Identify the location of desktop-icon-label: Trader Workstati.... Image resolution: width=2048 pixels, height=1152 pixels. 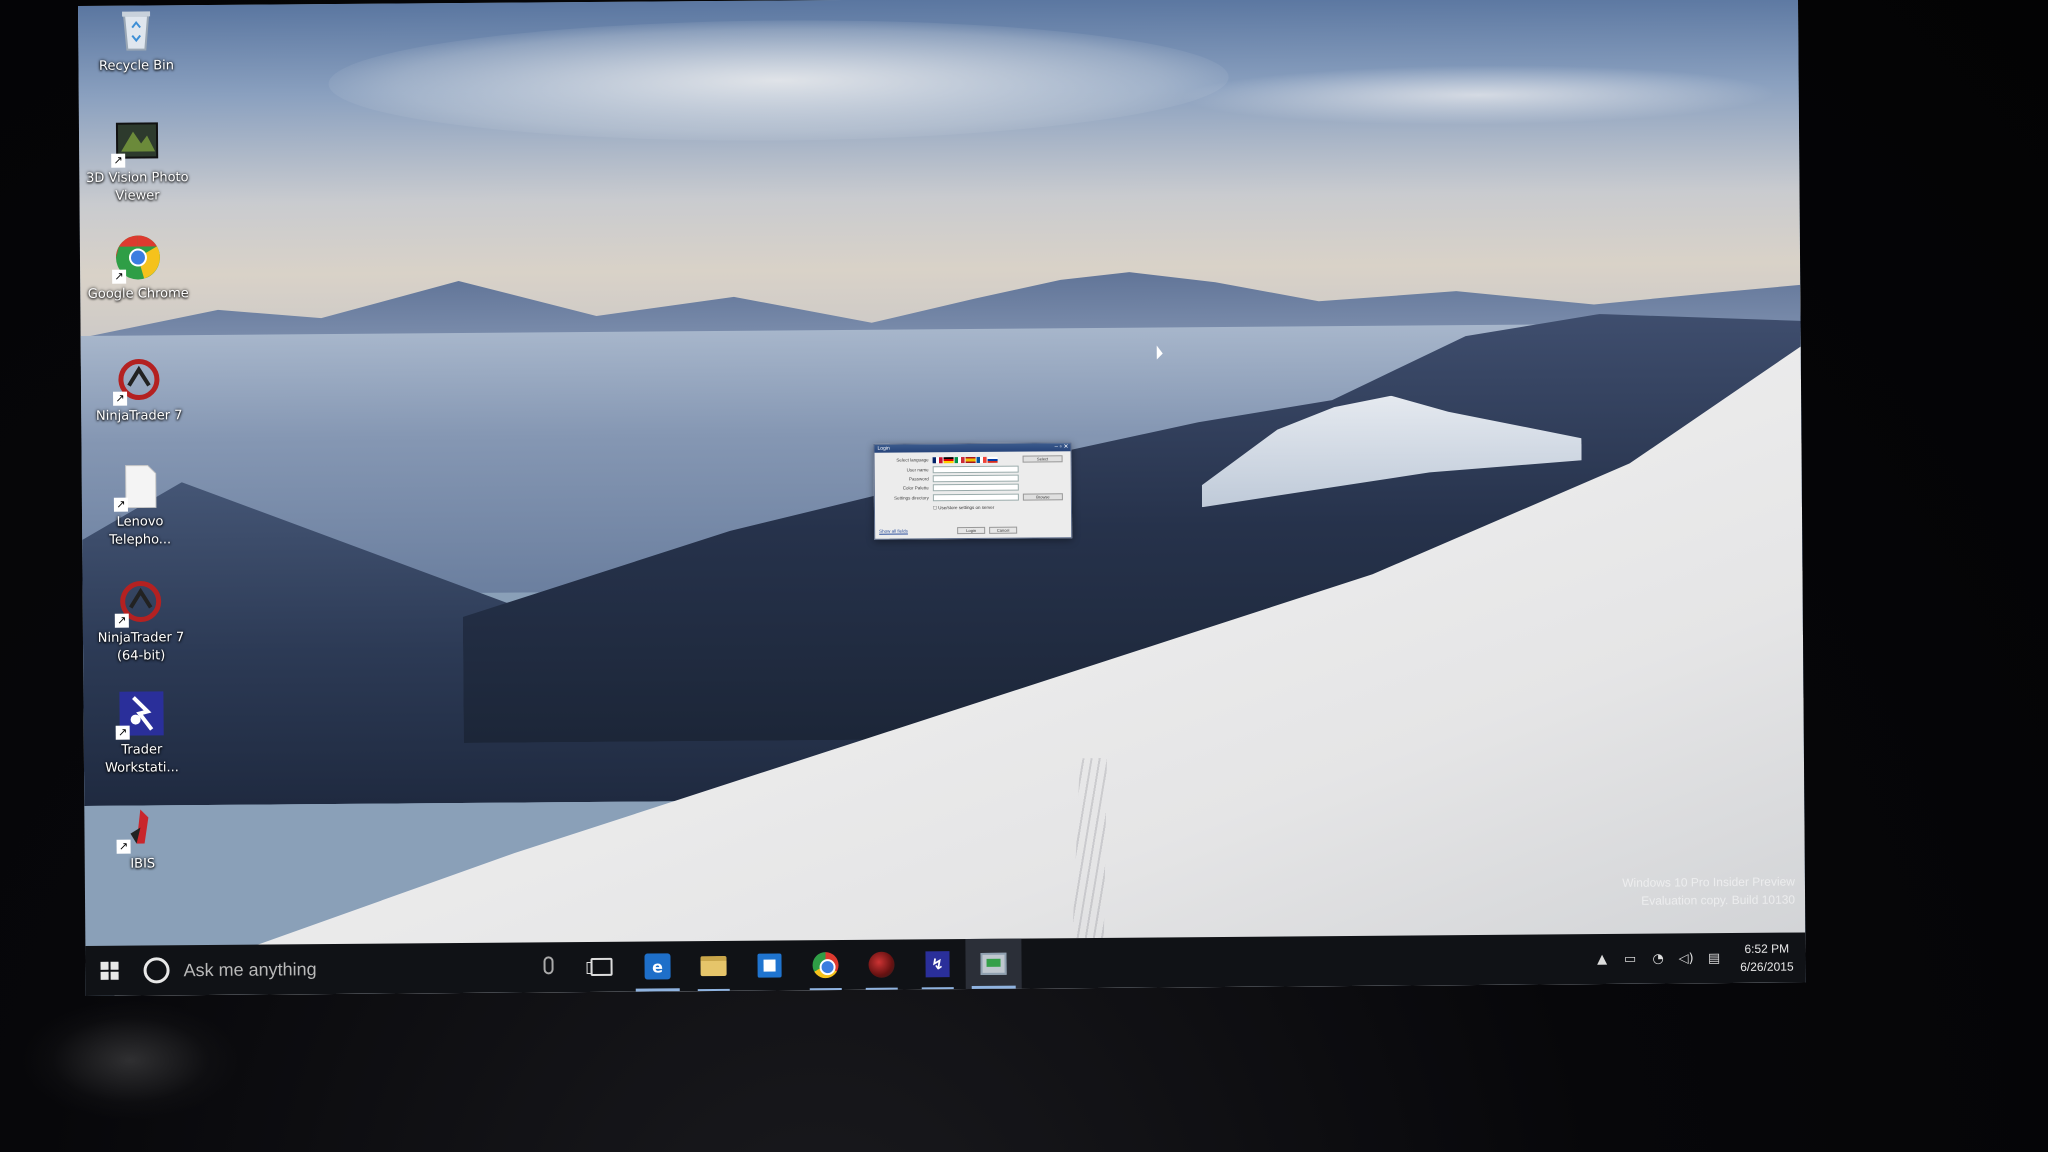
(141, 759).